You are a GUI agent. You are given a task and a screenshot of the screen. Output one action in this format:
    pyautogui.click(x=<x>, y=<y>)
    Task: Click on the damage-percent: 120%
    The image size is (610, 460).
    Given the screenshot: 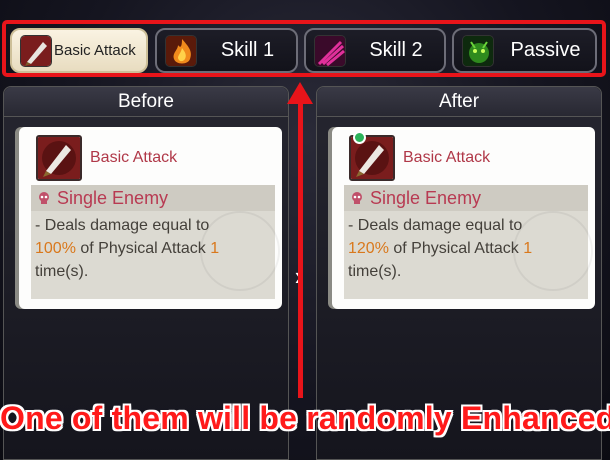 What is the action you would take?
    pyautogui.click(x=368, y=248)
    